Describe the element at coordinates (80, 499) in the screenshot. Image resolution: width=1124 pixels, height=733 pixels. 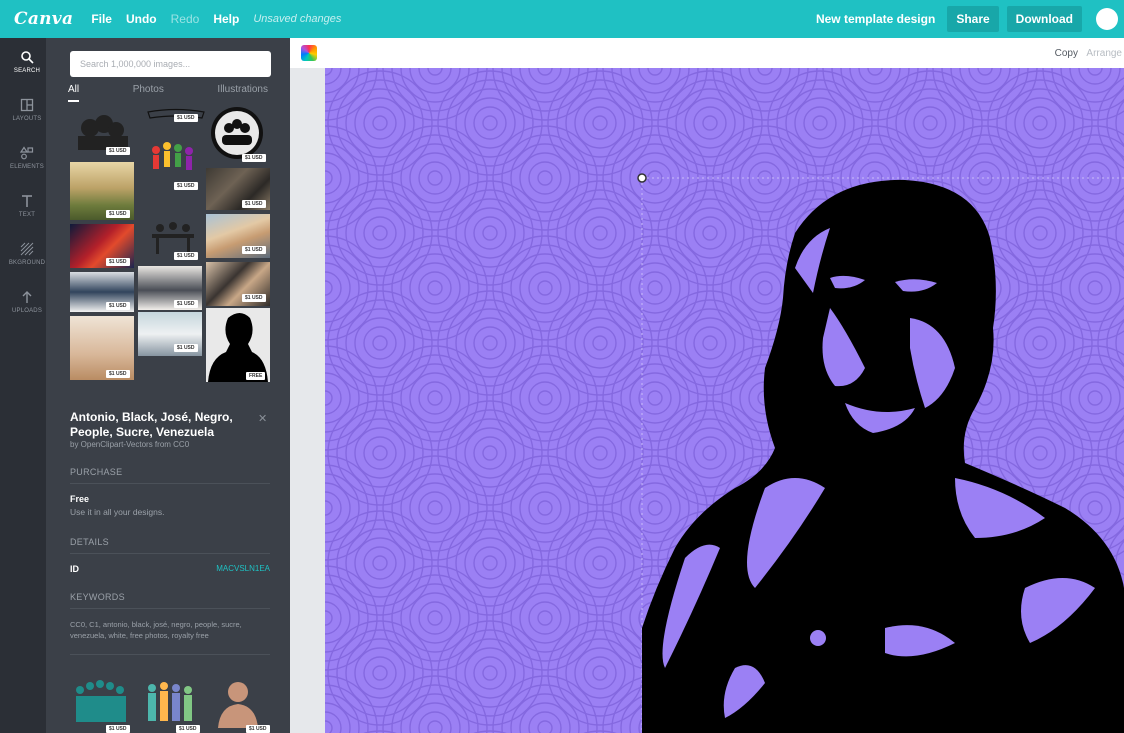
I see `price-name: Free` at that location.